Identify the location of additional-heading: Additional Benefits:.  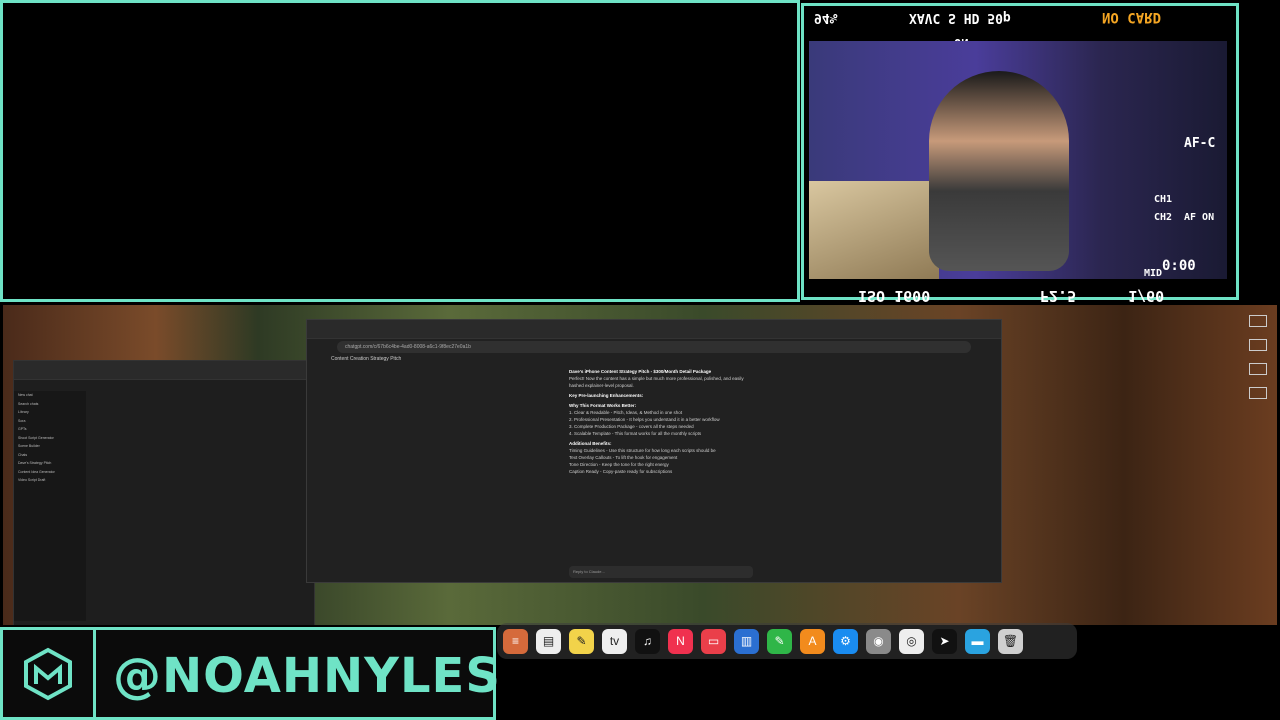
(590, 443).